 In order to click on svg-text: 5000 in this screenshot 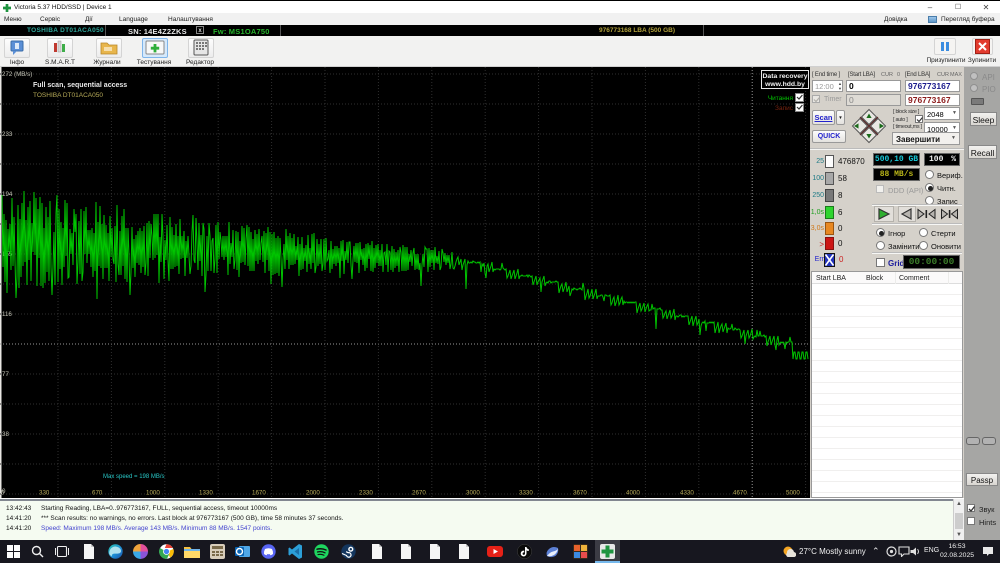, I will do `click(793, 493)`.